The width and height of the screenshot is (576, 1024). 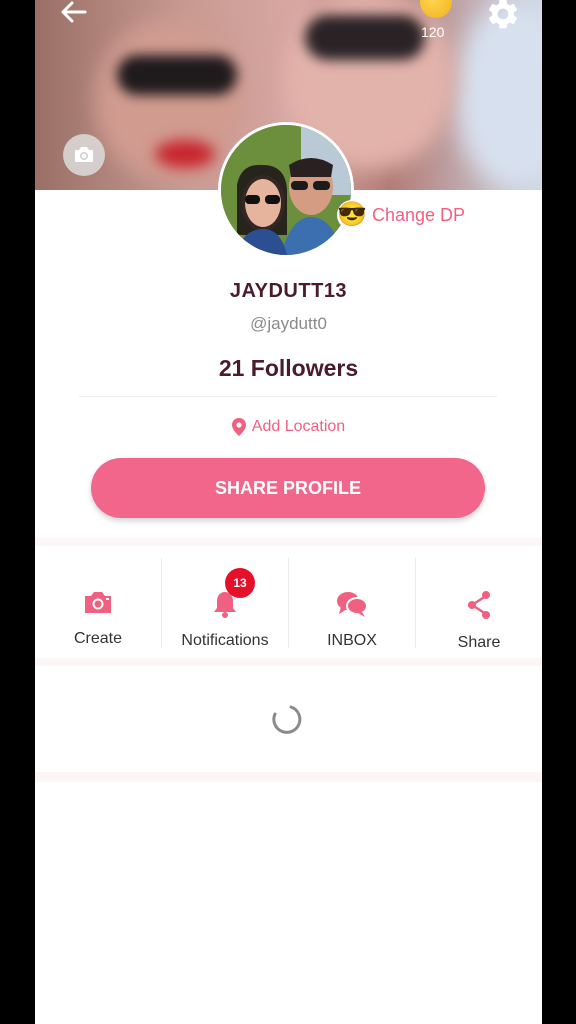 I want to click on inbox-button: INBOX, so click(x=352, y=603).